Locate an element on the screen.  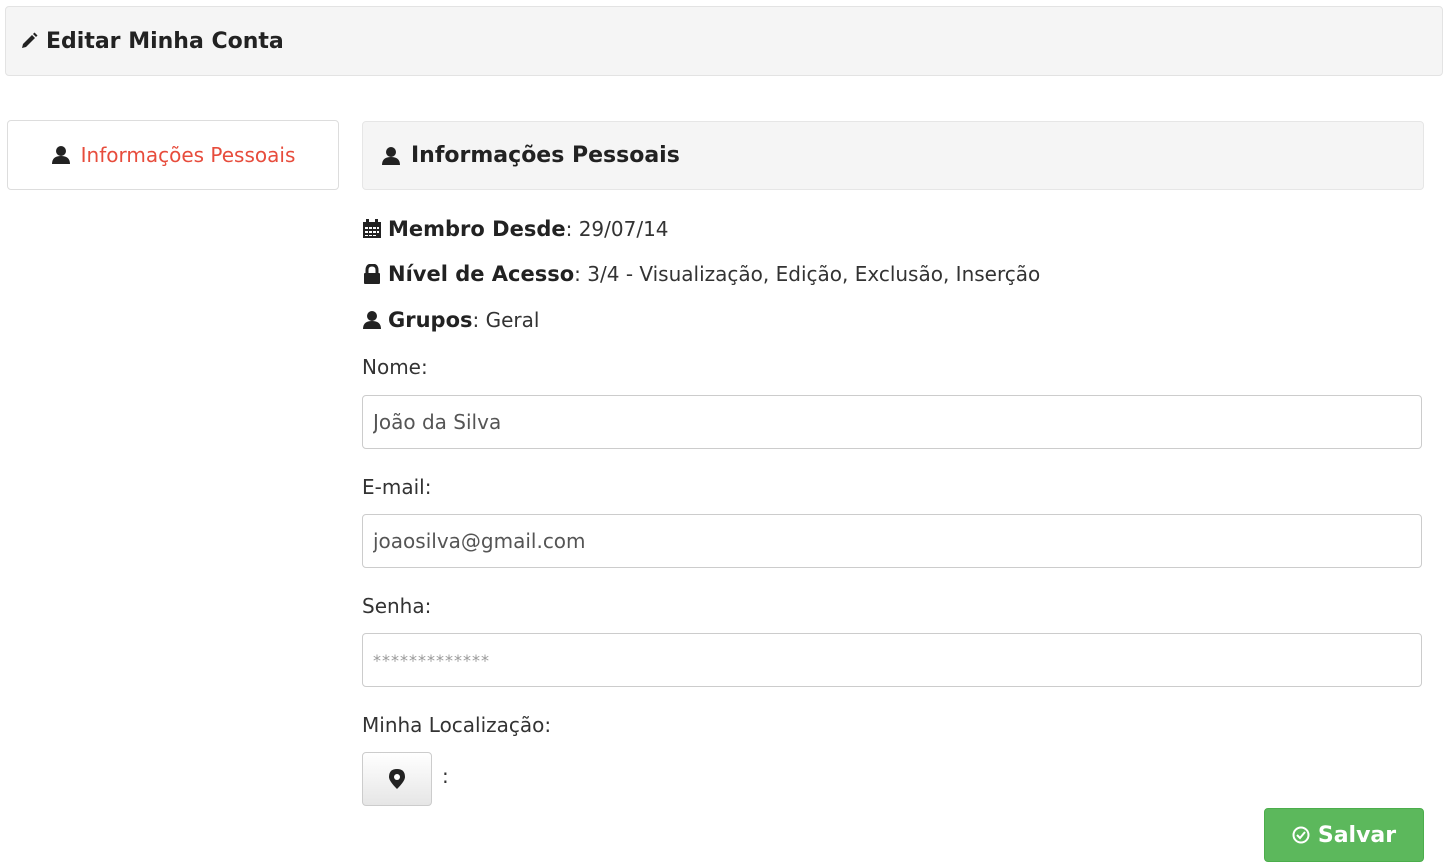
name-label: Nome: is located at coordinates (395, 367).